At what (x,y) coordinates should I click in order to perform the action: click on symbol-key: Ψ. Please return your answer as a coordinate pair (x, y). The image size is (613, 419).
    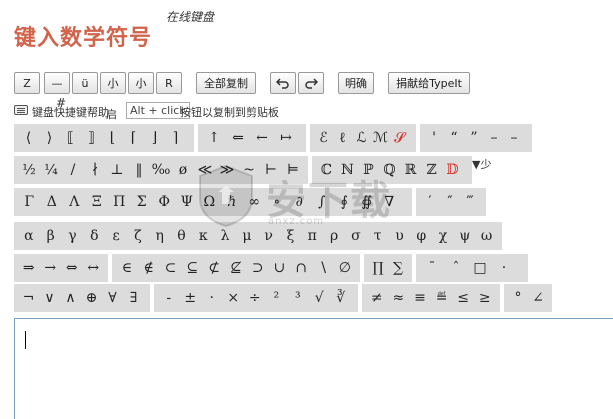
    Looking at the image, I should click on (187, 202).